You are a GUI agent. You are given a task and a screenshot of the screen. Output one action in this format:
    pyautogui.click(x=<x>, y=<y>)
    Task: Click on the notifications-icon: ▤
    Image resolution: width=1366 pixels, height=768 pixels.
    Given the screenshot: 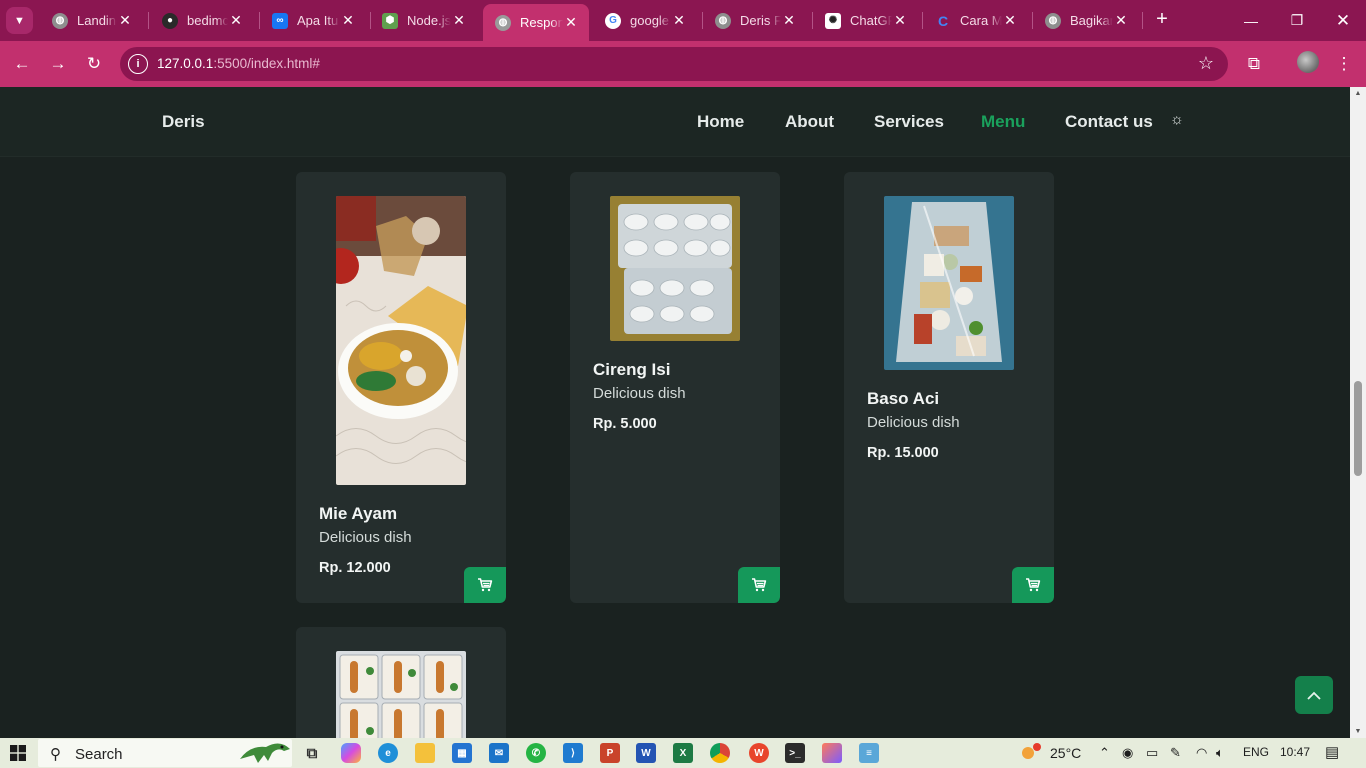 What is the action you would take?
    pyautogui.click(x=1332, y=752)
    